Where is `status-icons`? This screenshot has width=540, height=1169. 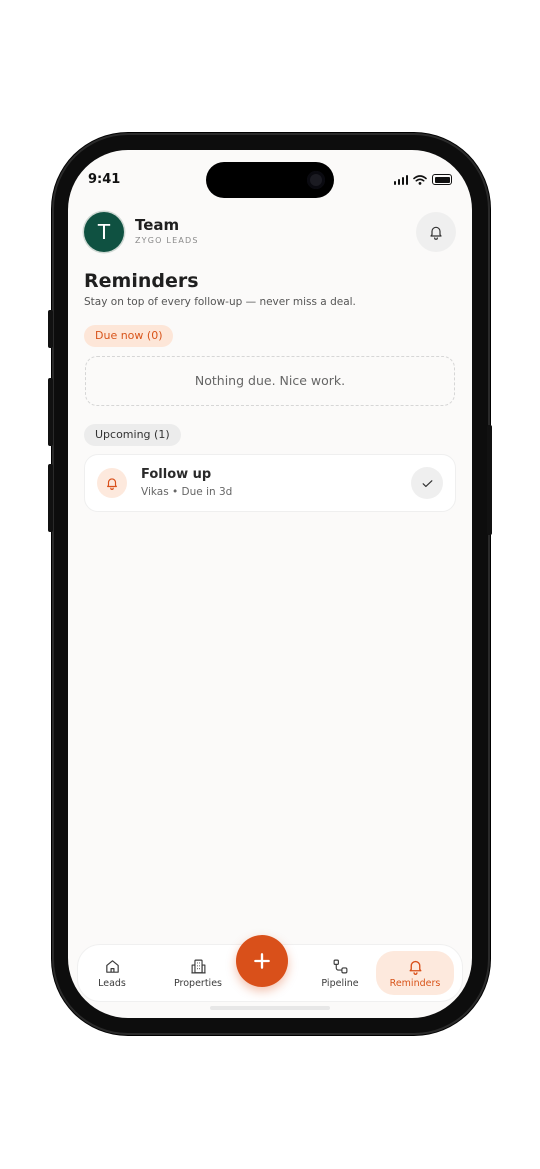 status-icons is located at coordinates (422, 179).